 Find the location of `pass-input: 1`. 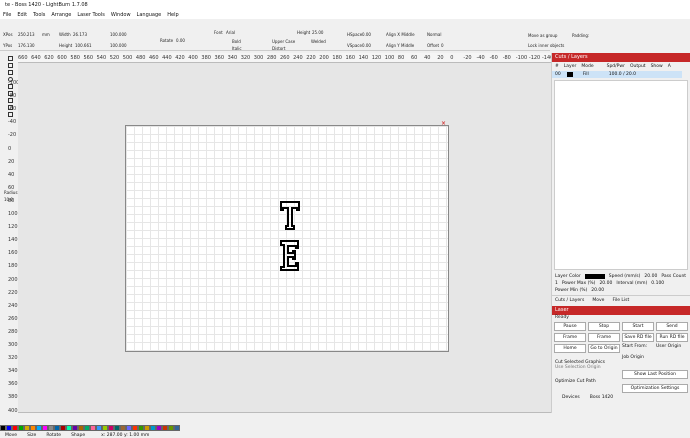

pass-input: 1 is located at coordinates (556, 283).